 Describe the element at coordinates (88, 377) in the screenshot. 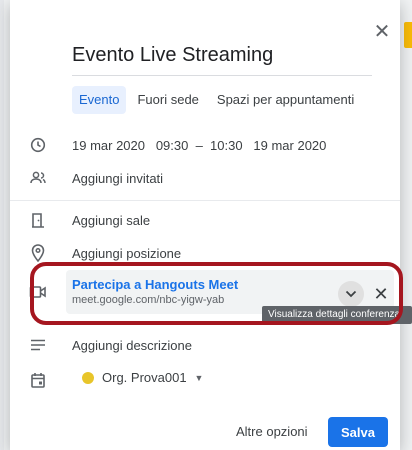

I see `calendar-color-dot` at that location.